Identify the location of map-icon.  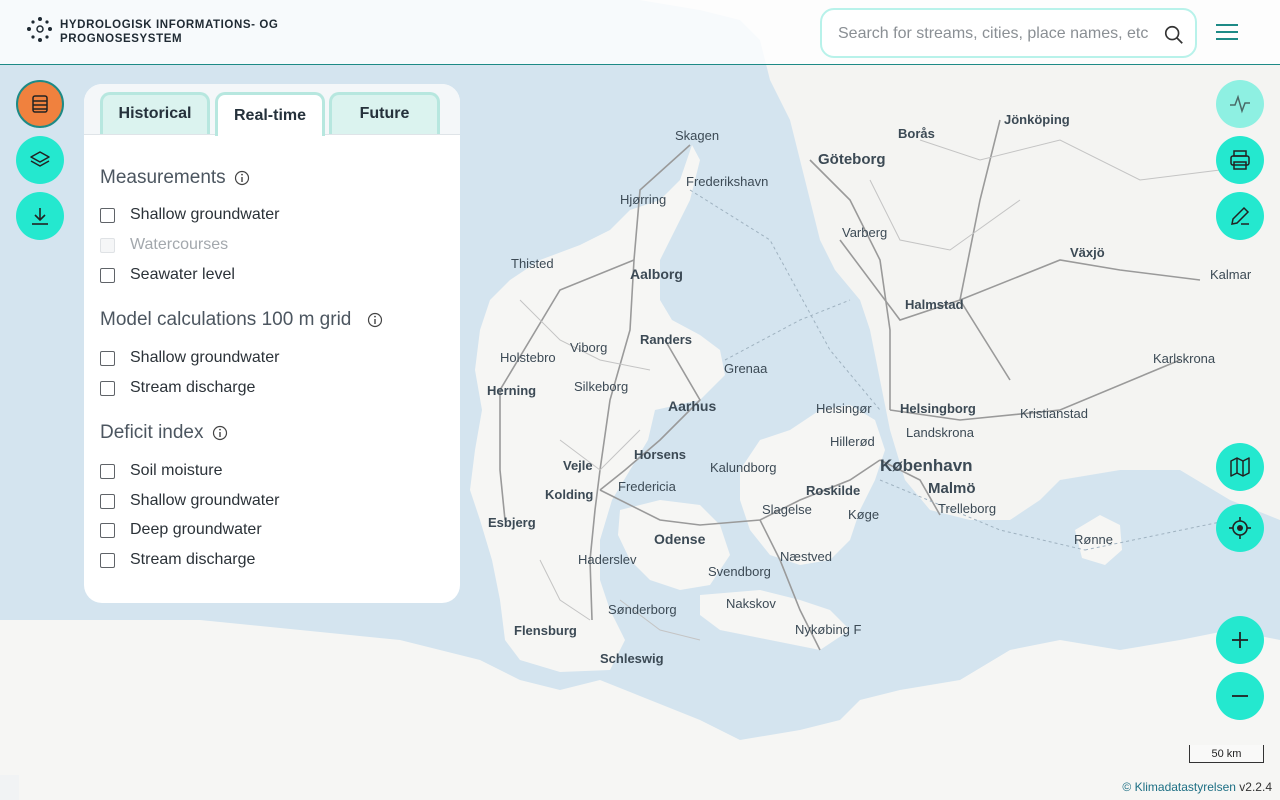
(1240, 467).